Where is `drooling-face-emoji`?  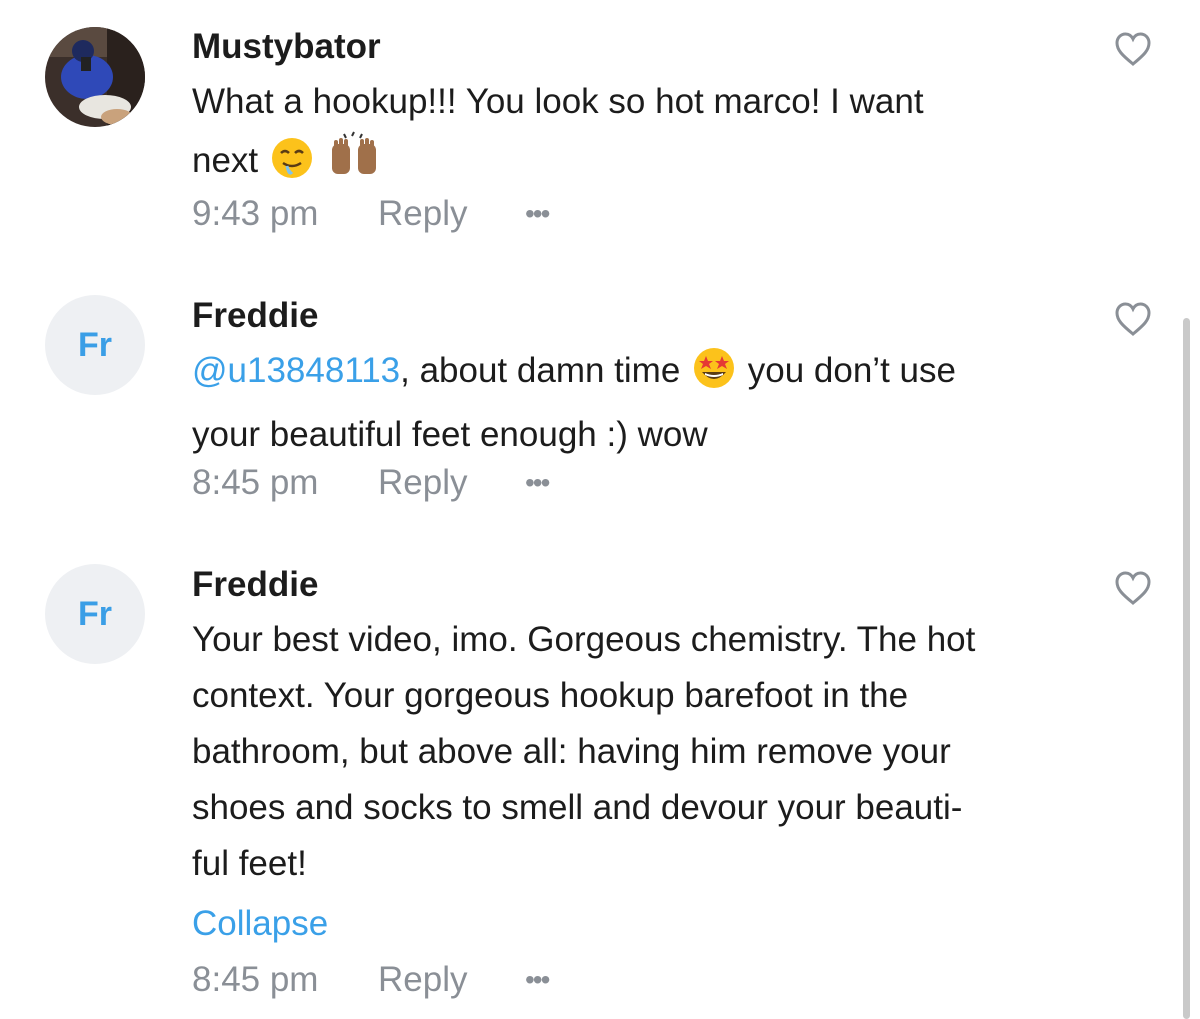
drooling-face-emoji is located at coordinates (292, 166).